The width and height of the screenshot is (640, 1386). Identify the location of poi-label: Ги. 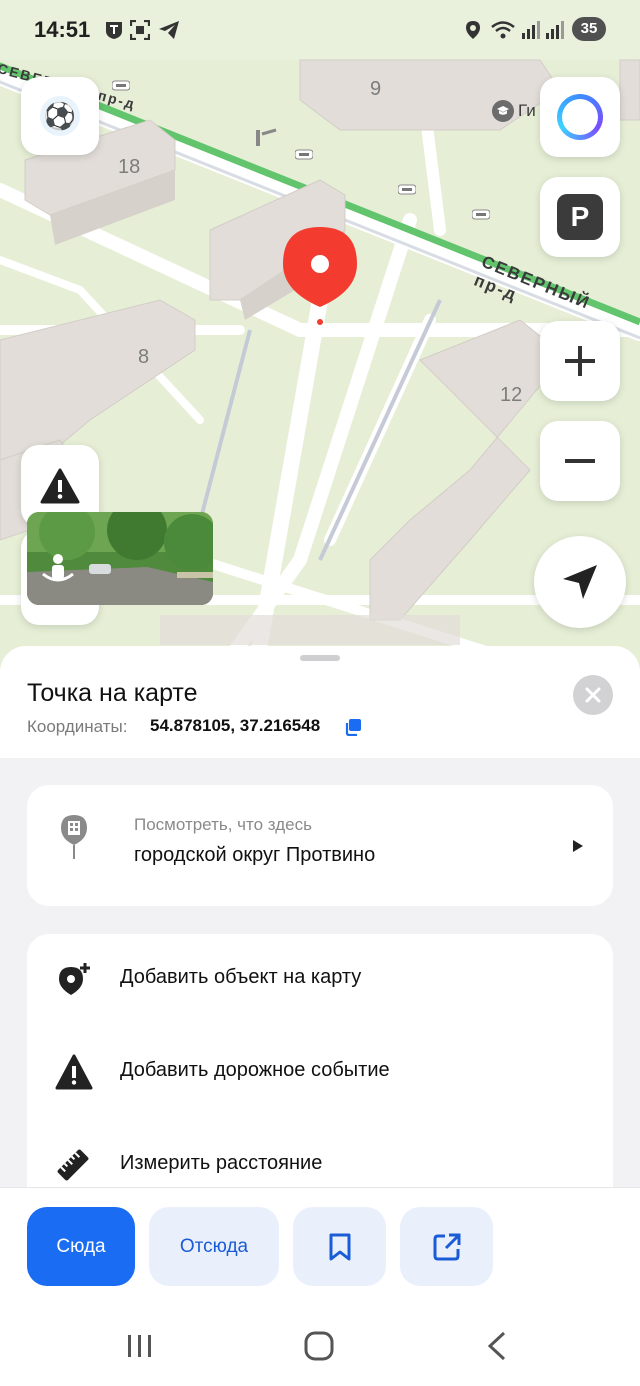
(527, 110).